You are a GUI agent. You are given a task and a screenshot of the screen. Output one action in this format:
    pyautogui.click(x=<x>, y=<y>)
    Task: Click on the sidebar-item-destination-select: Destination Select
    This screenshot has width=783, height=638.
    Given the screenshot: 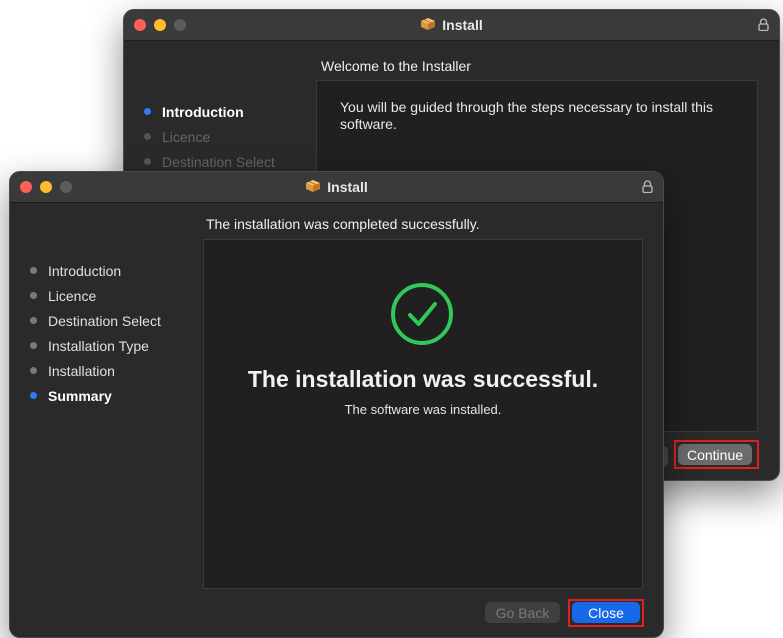 What is the action you would take?
    pyautogui.click(x=95, y=320)
    